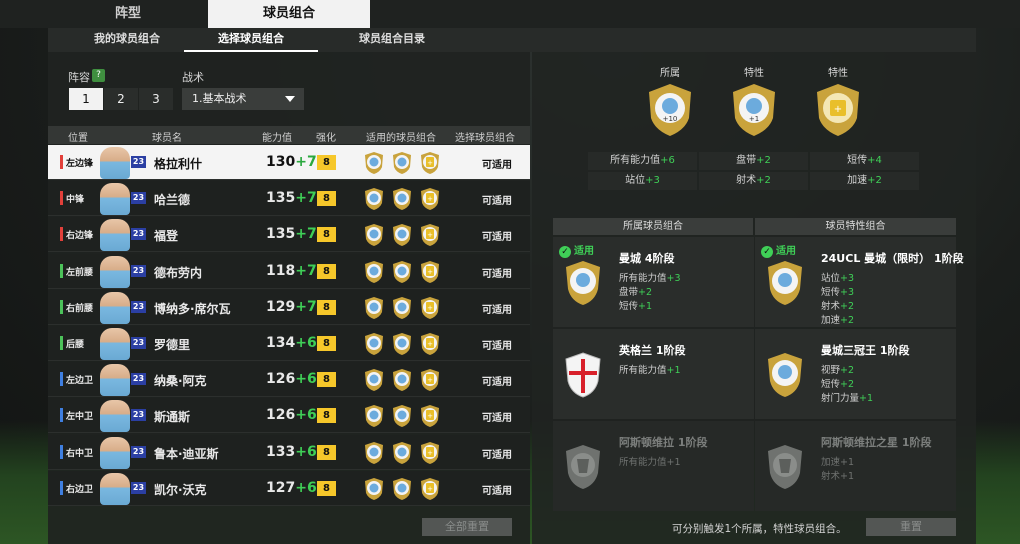  Describe the element at coordinates (289, 416) in the screenshot. I see `player-row: 左中卫 23 斯通斯 126+6 8 + 可适用` at that location.